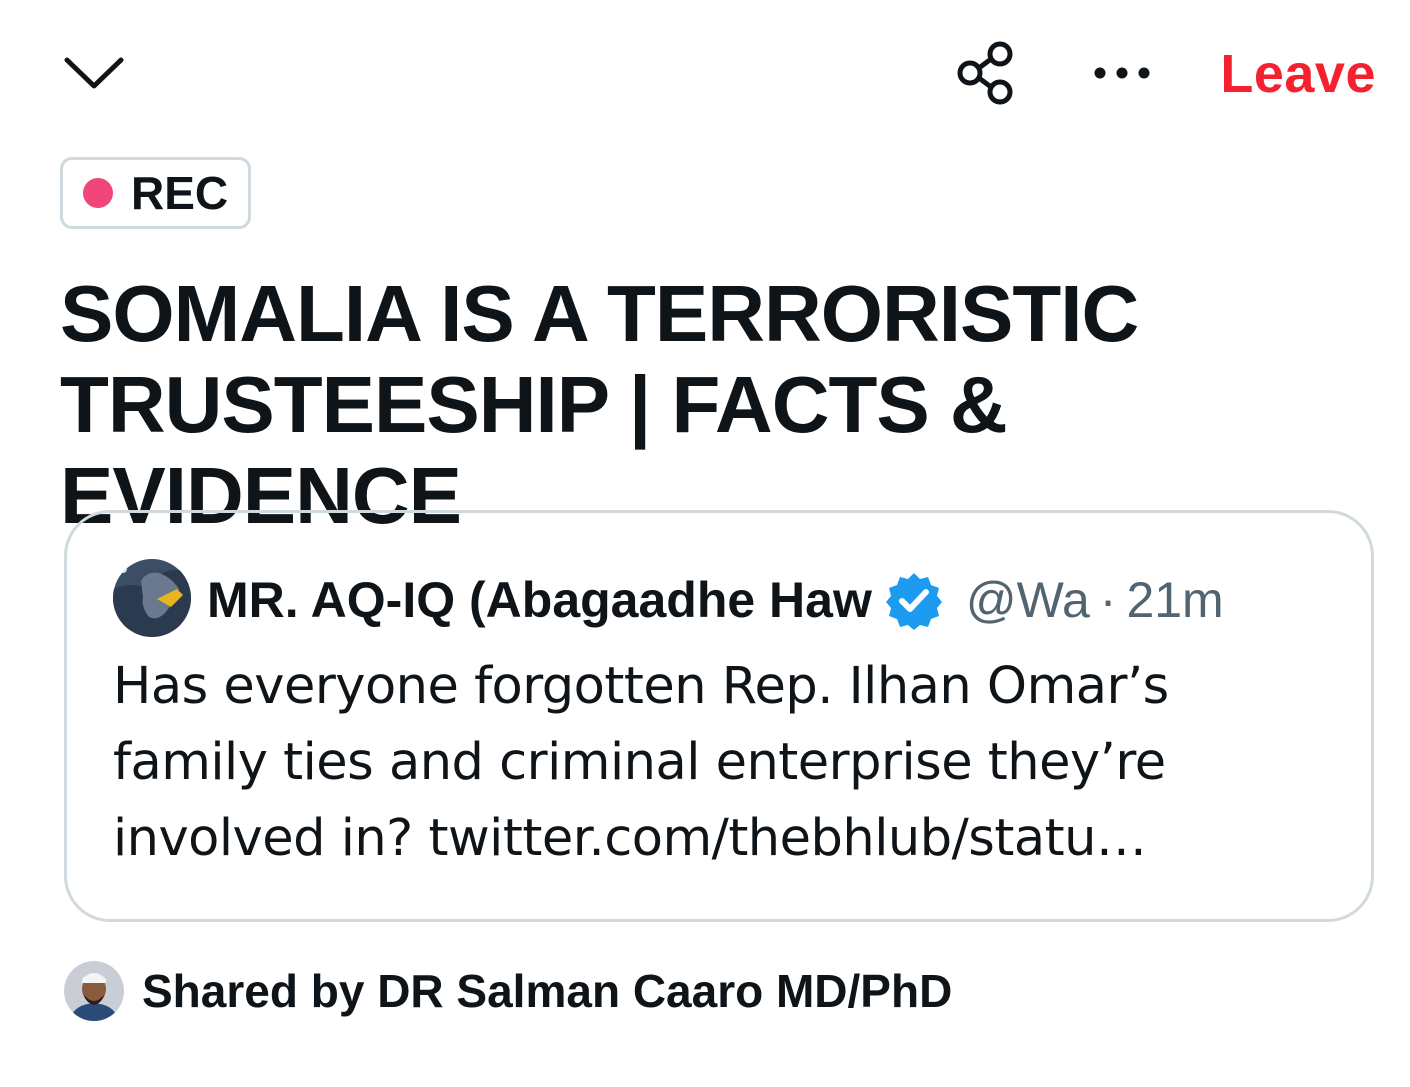 This screenshot has height=1087, width=1410. I want to click on quoted-author-handle: @Wa, so click(1028, 600).